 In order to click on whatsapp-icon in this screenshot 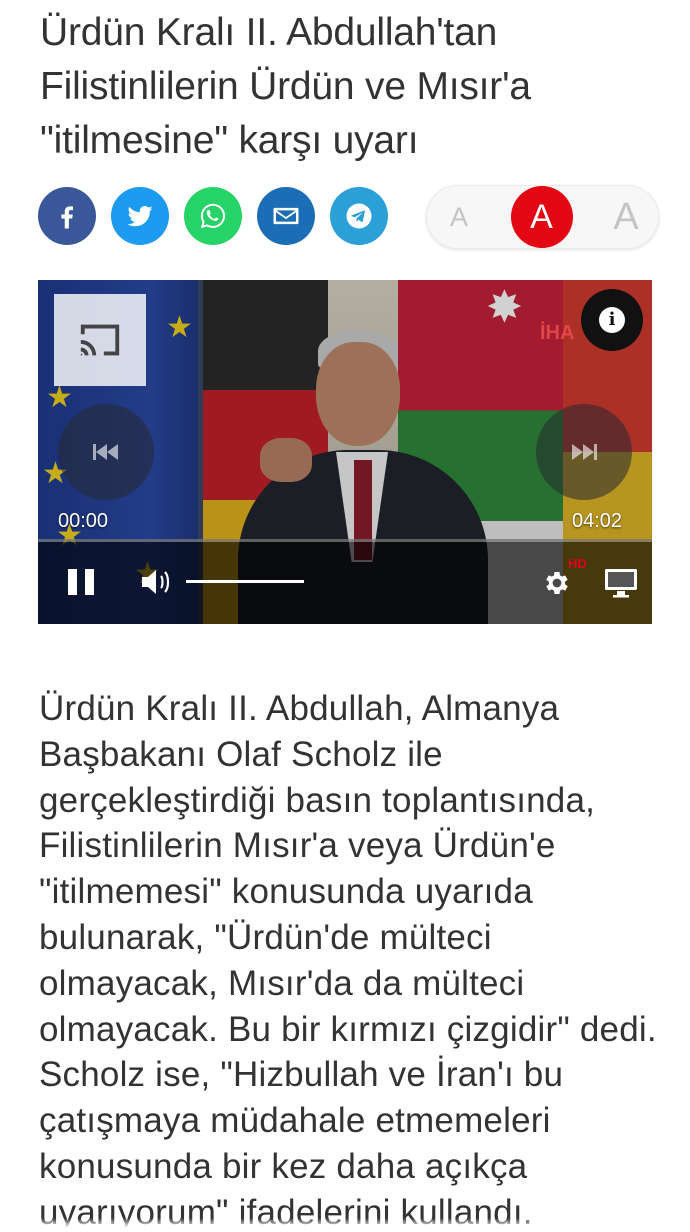, I will do `click(213, 216)`.